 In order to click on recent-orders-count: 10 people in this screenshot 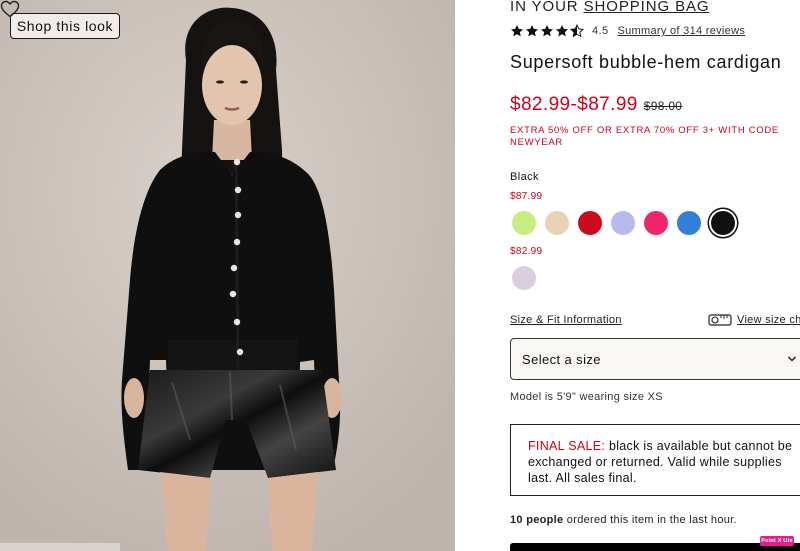, I will do `click(537, 520)`.